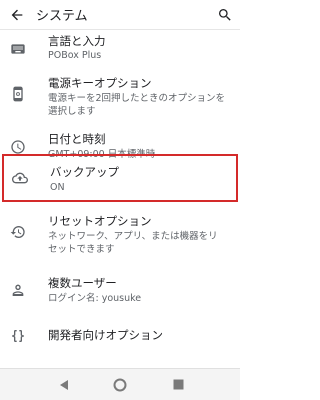 This screenshot has width=320, height=400. Describe the element at coordinates (75, 55) in the screenshot. I see `item-subtitle: POBox Plus` at that location.